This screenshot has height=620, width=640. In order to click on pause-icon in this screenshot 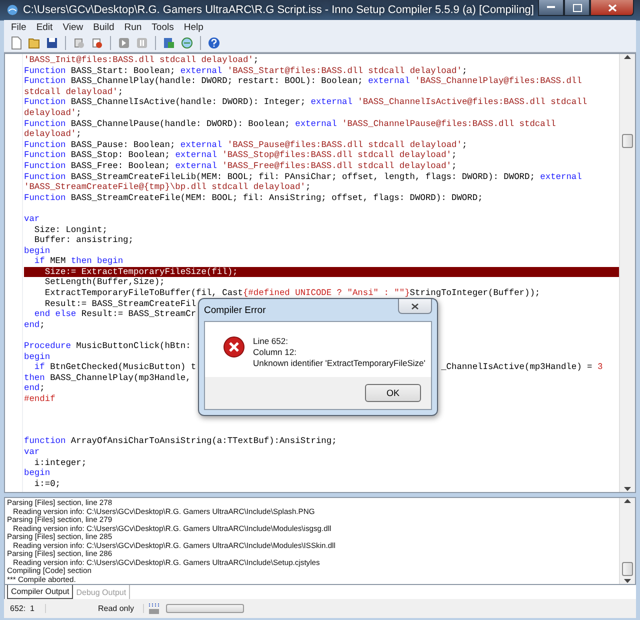, I will do `click(142, 43)`.